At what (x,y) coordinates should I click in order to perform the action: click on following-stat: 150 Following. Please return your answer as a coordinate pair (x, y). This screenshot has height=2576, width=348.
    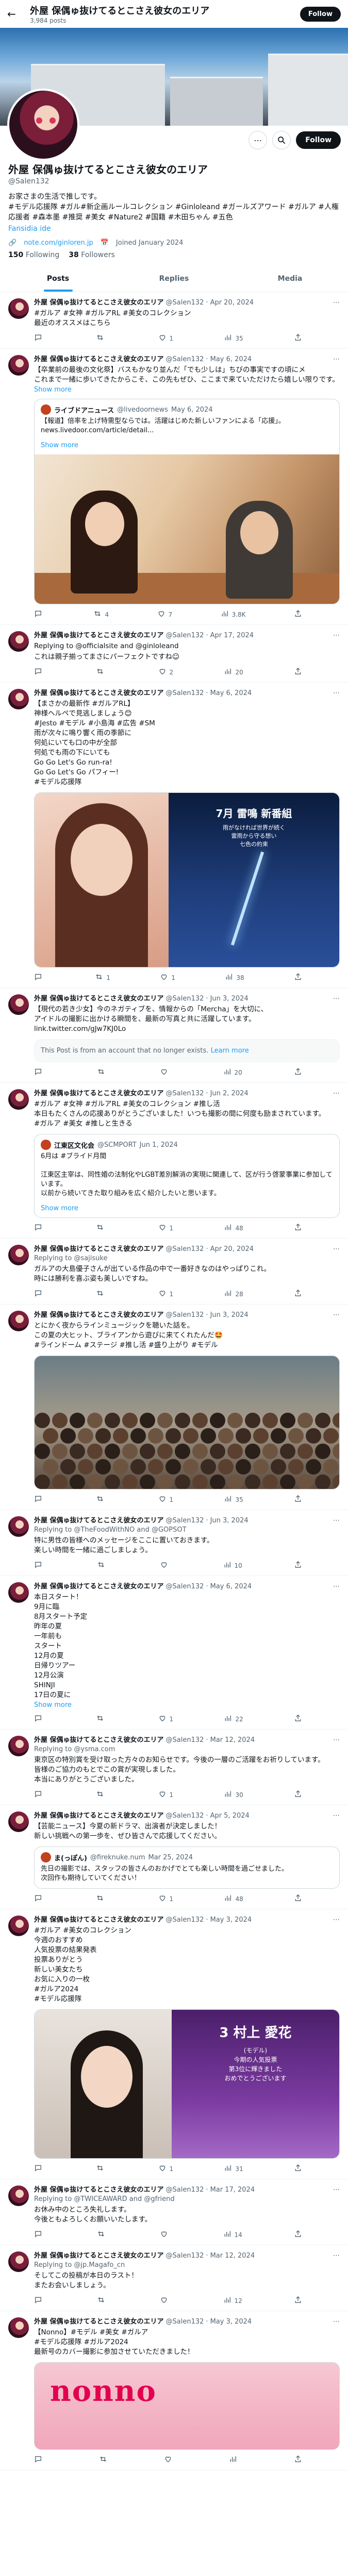
    Looking at the image, I should click on (33, 255).